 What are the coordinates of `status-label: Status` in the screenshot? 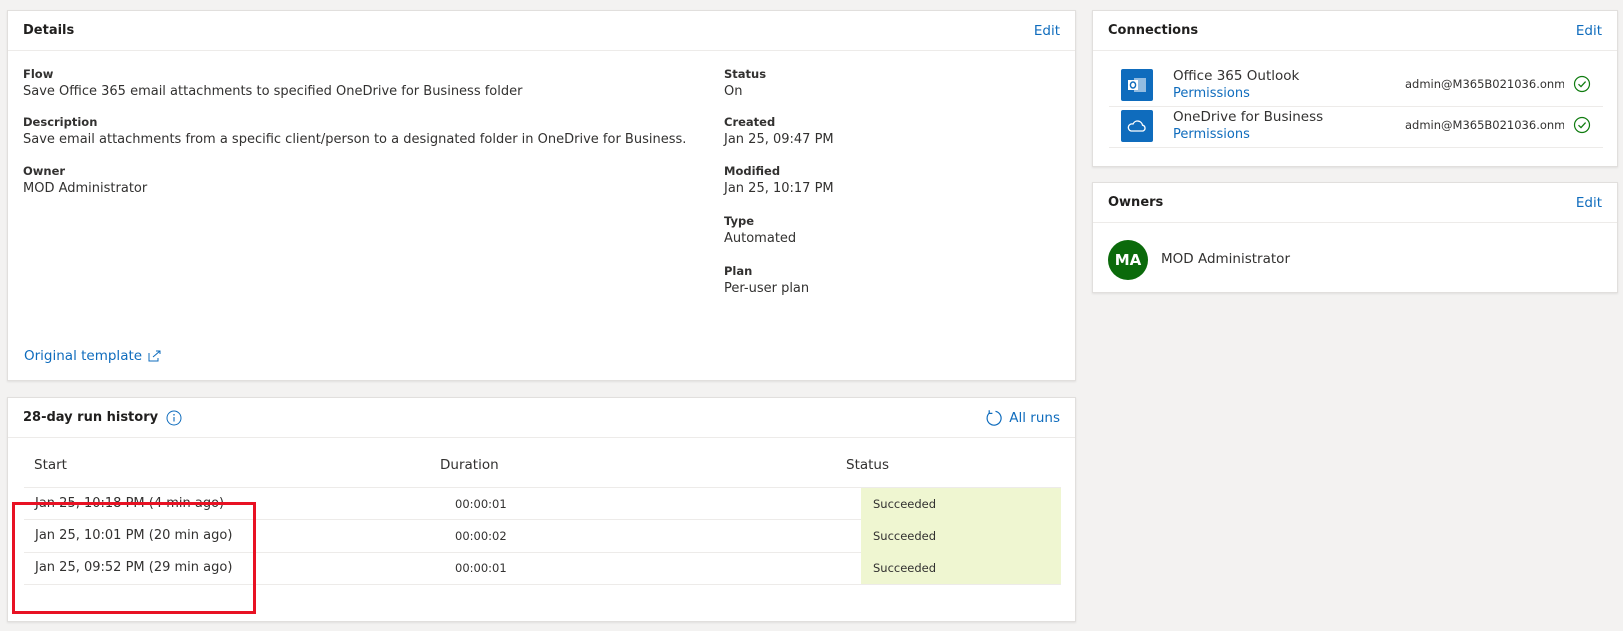 It's located at (745, 74).